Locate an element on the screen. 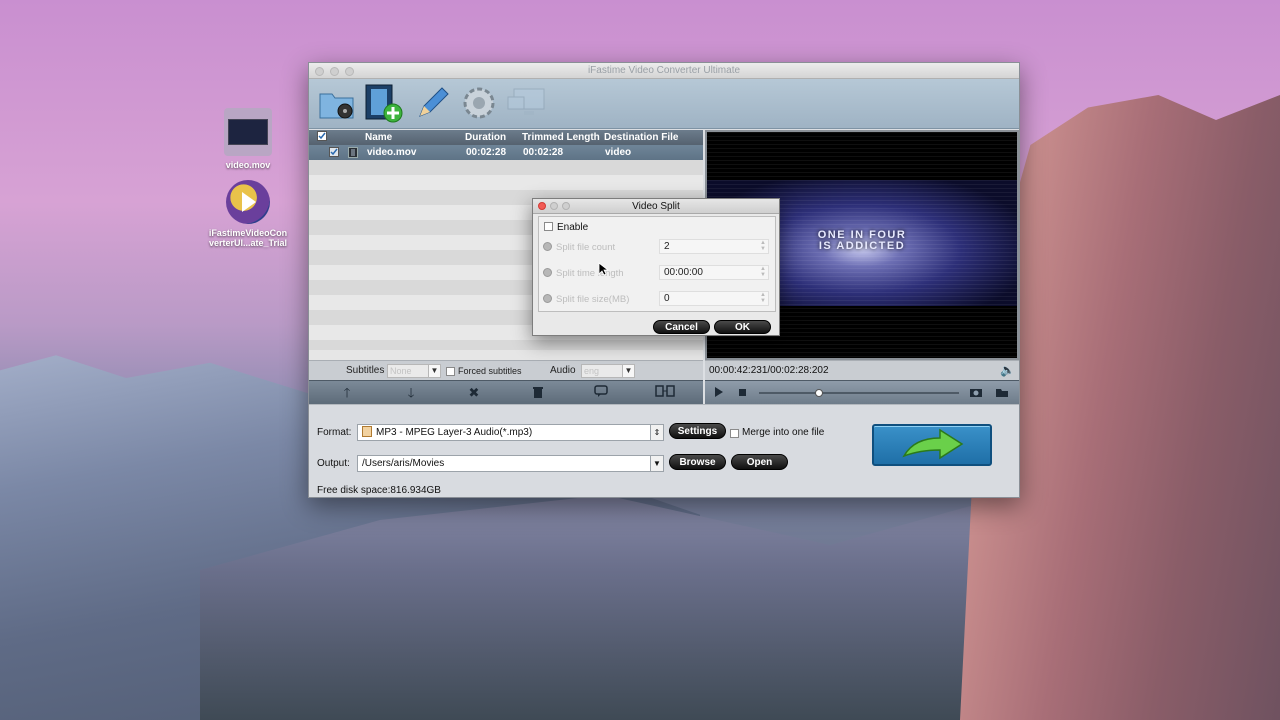 The height and width of the screenshot is (720, 1280). window-controls is located at coordinates (334, 71).